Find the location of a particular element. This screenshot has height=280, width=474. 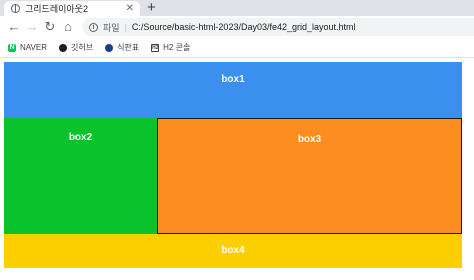

eye-icon is located at coordinates (109, 47).